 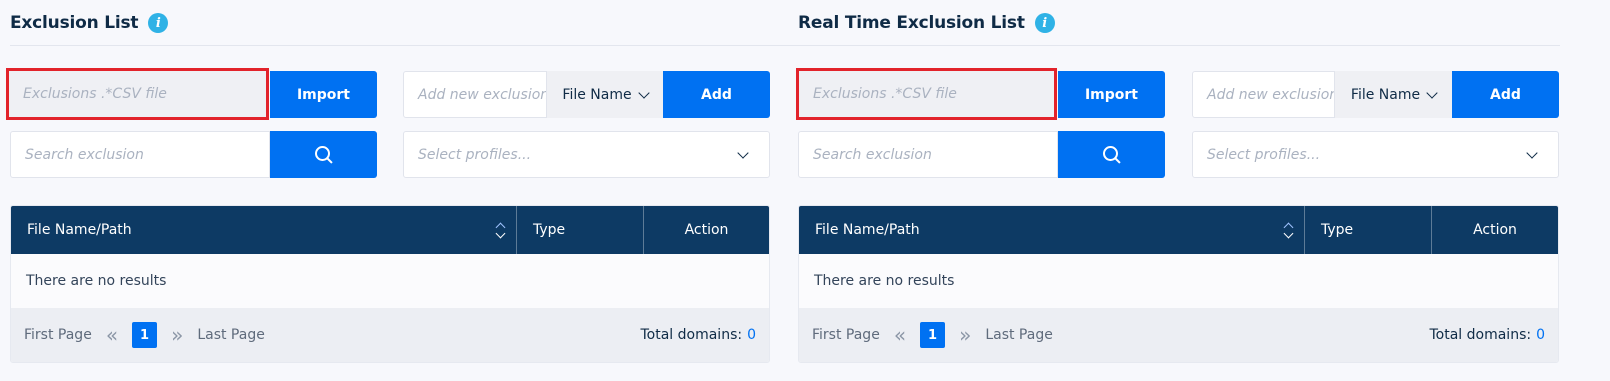 I want to click on panel-title-row: Exclusion List i, so click(x=89, y=23).